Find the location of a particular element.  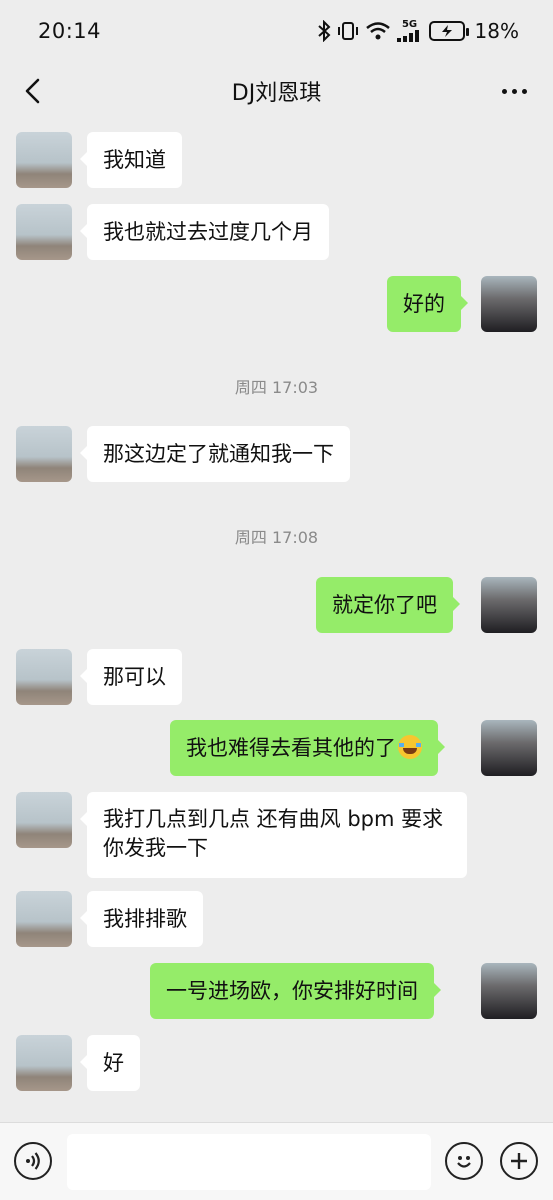

status-time: 20:14 is located at coordinates (70, 31).